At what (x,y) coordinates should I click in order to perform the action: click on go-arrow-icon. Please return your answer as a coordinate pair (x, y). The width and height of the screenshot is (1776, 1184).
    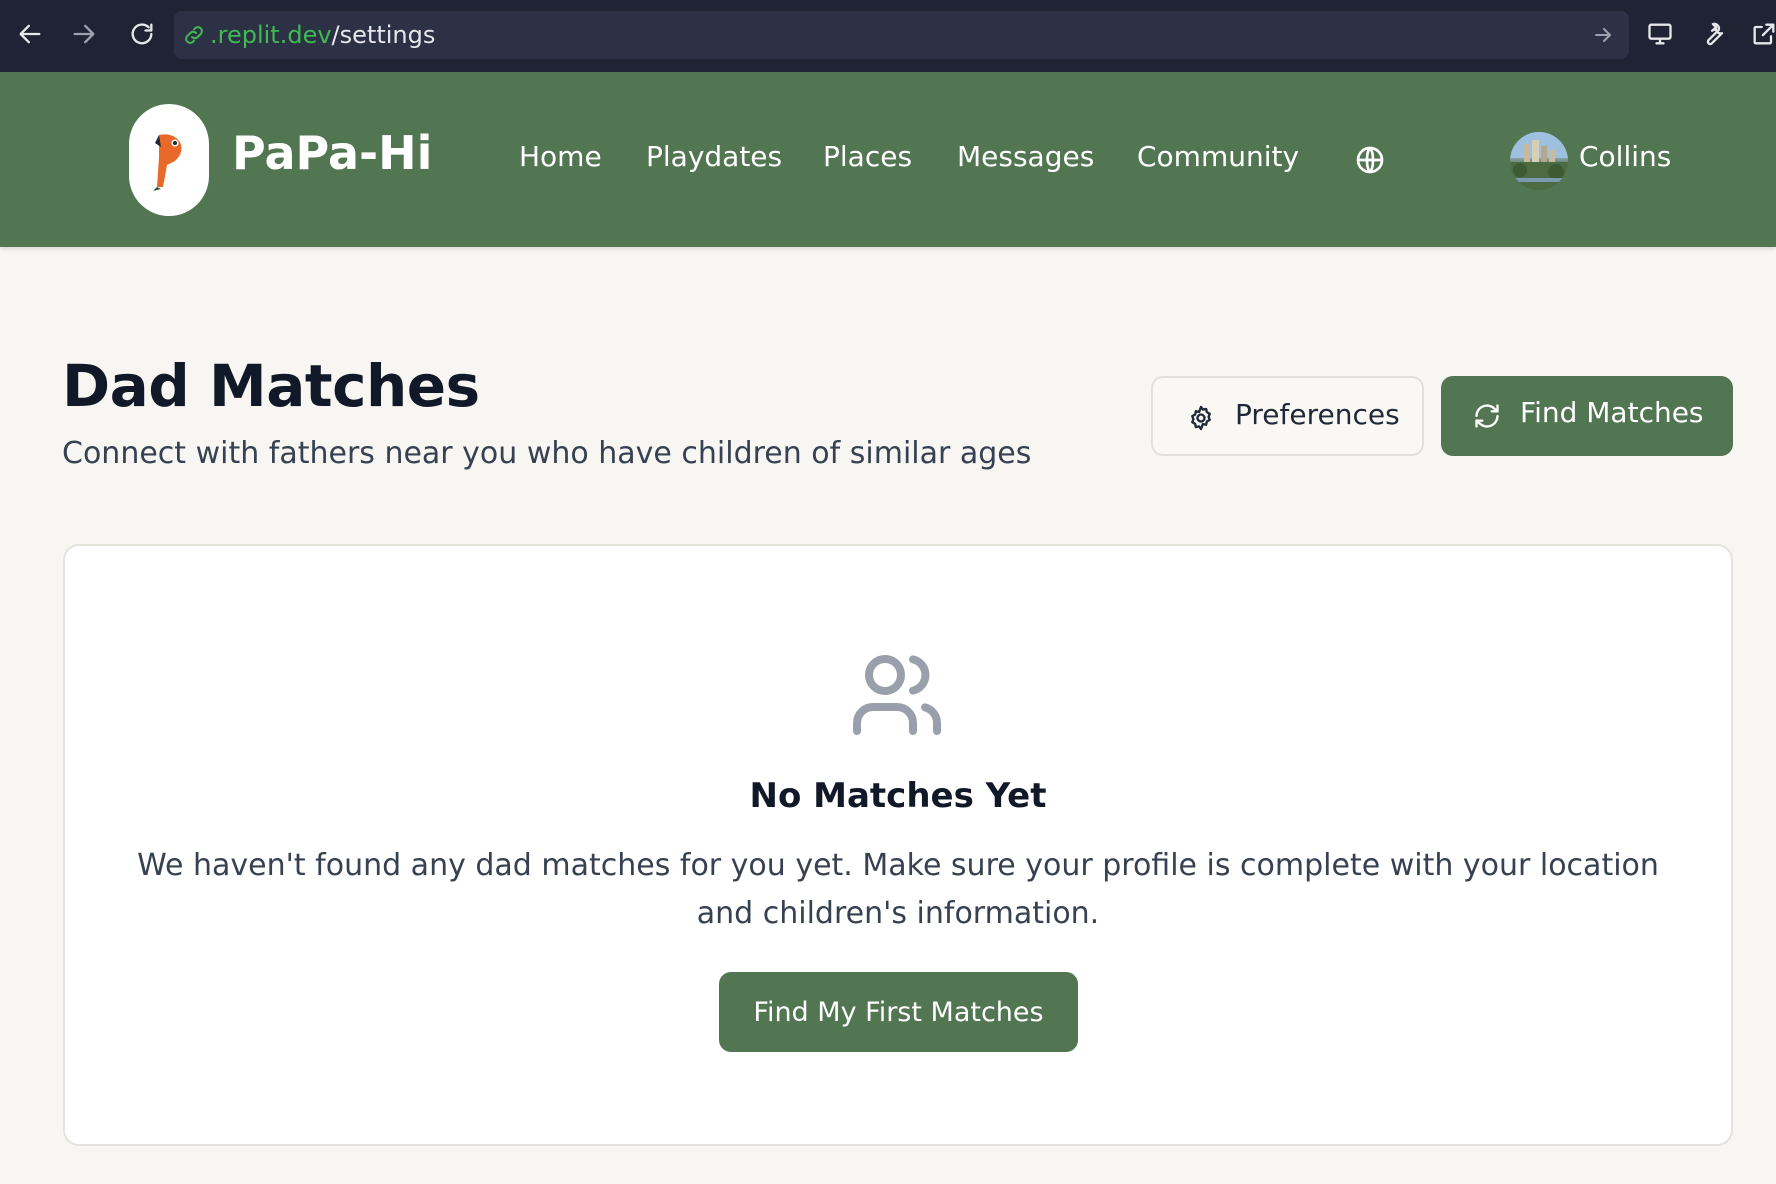
    Looking at the image, I should click on (1603, 35).